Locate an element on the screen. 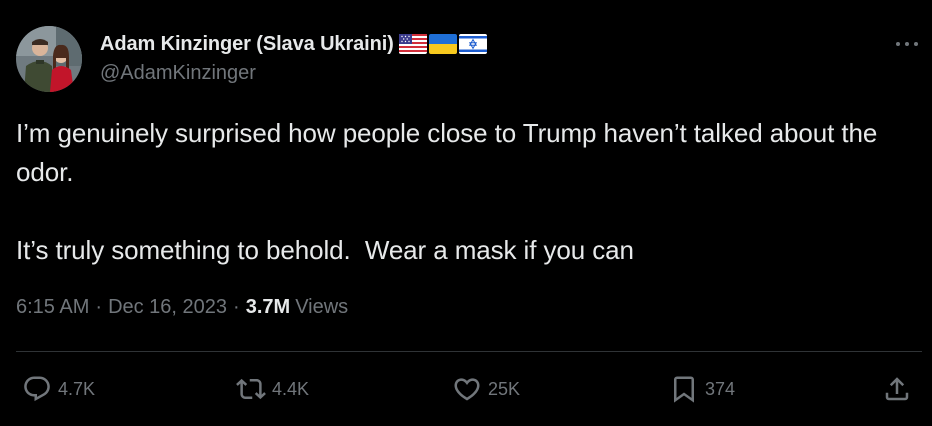  views-count: 3.7M is located at coordinates (268, 307).